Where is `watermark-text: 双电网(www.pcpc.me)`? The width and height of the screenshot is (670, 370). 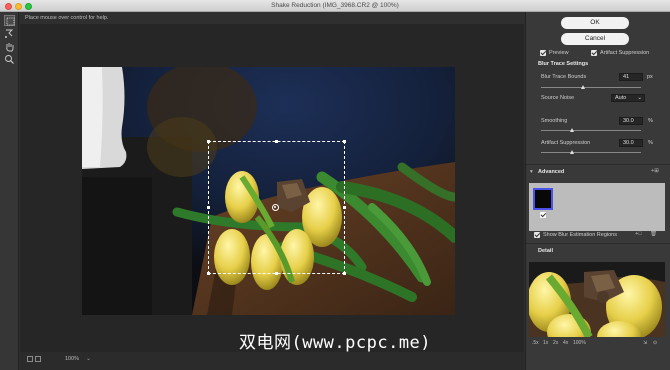 watermark-text: 双电网(www.pcpc.me) is located at coordinates (335, 343).